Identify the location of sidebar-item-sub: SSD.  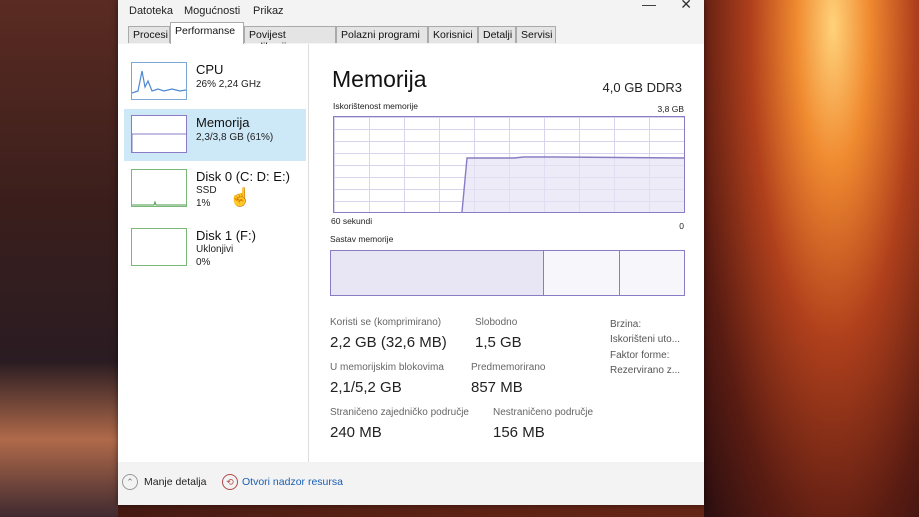
(206, 190).